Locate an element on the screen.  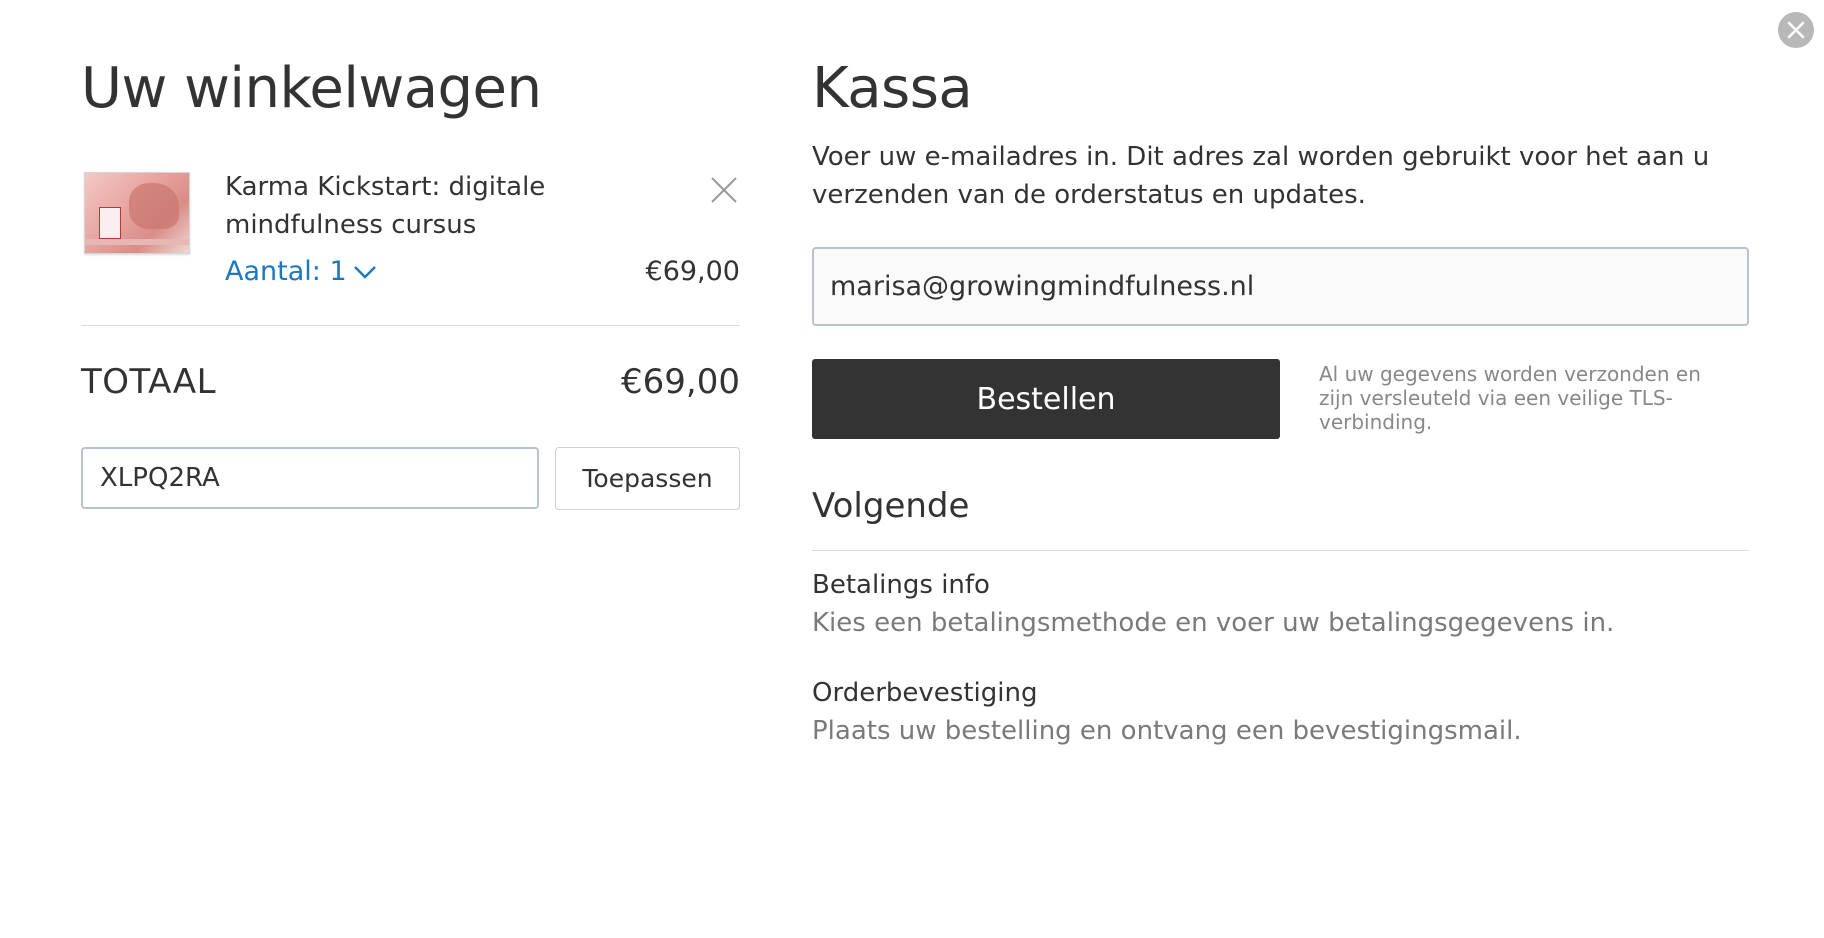
next-heading: Volgende is located at coordinates (891, 506).